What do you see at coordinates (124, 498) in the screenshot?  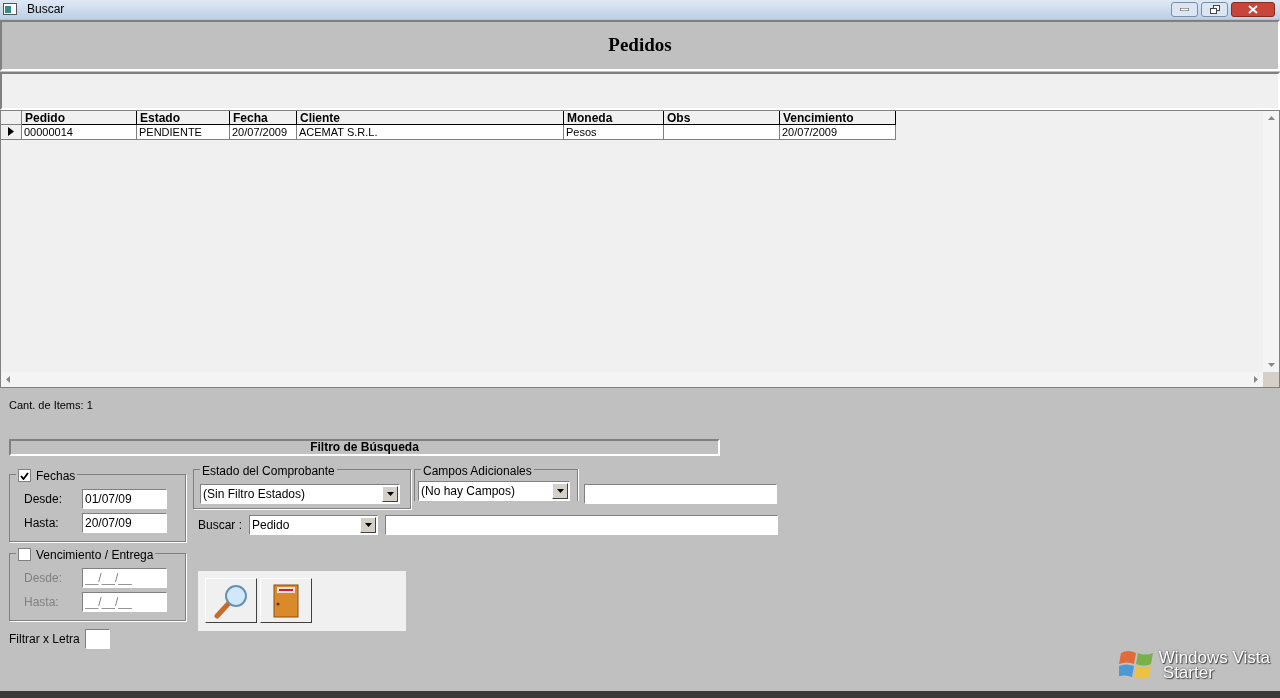 I see `date-field: 01/07/09` at bounding box center [124, 498].